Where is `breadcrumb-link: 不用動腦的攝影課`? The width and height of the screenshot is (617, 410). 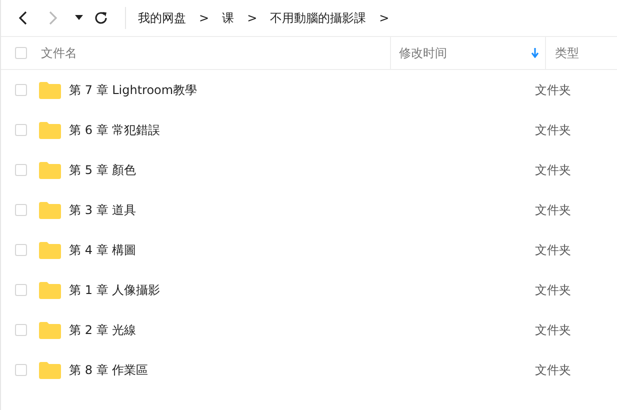 breadcrumb-link: 不用動腦的攝影課 is located at coordinates (318, 18).